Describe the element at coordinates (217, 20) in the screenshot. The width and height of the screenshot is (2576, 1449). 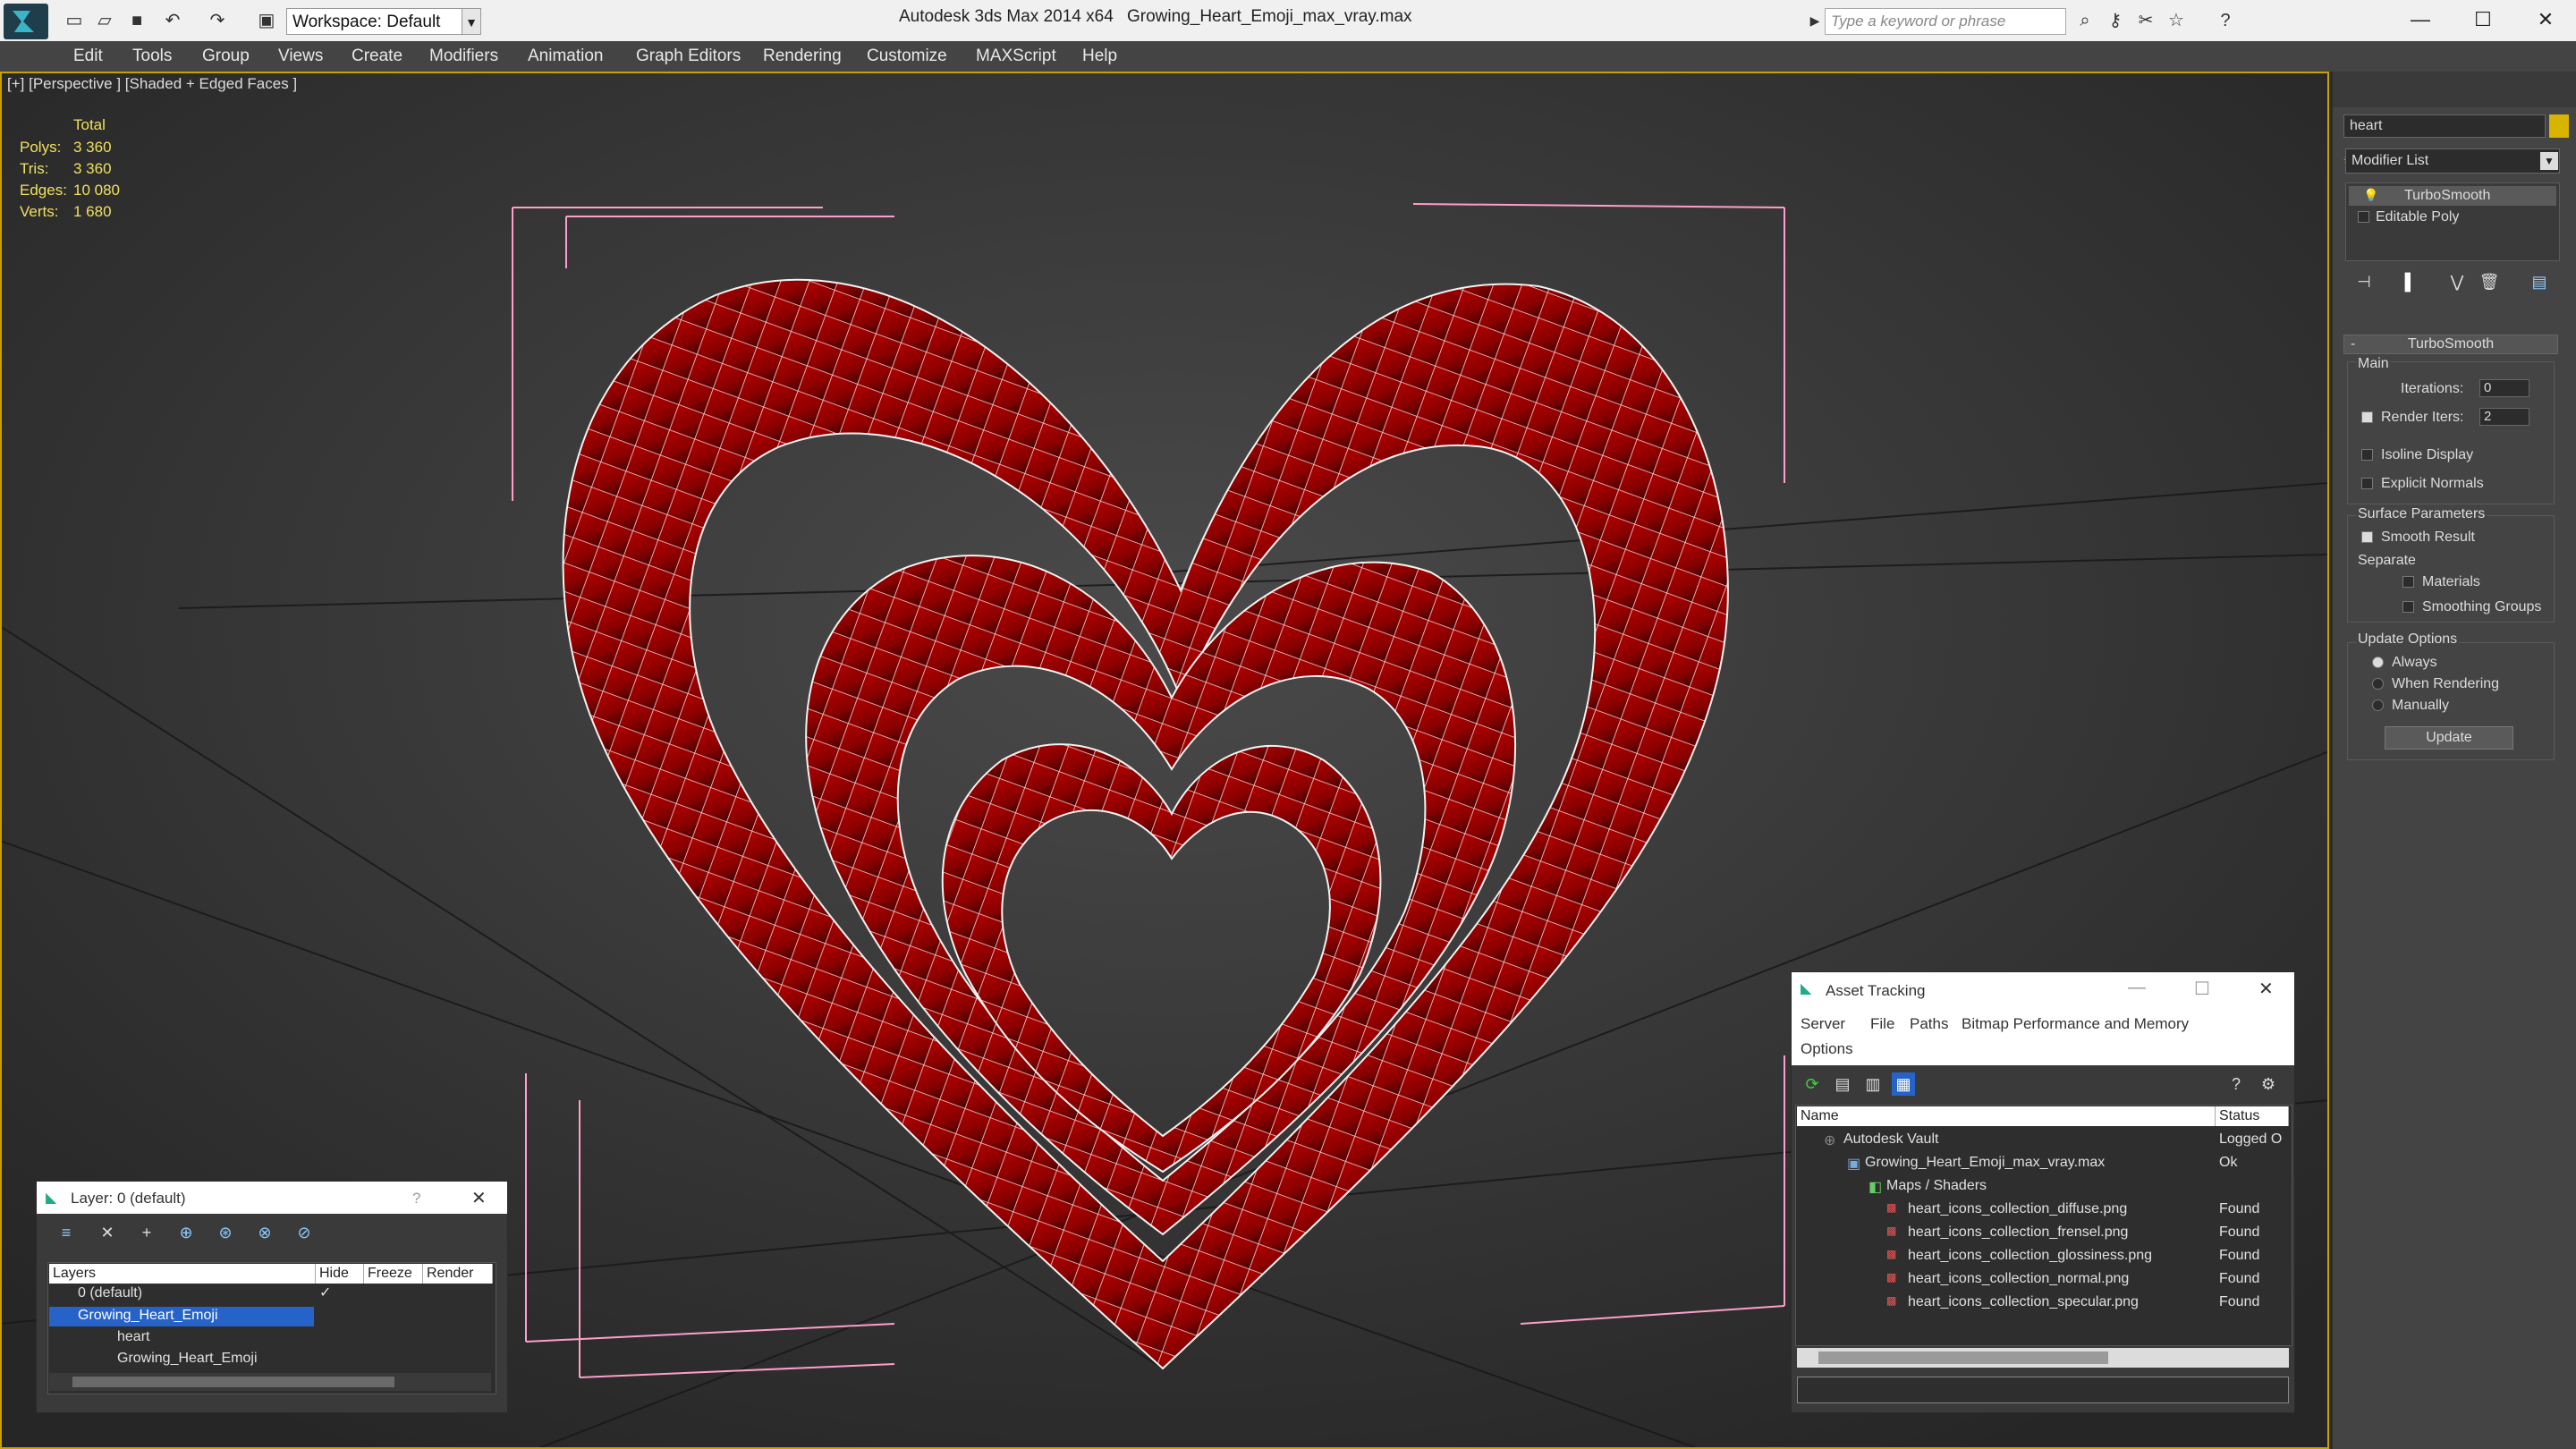
I see `redo-icon: ↷` at that location.